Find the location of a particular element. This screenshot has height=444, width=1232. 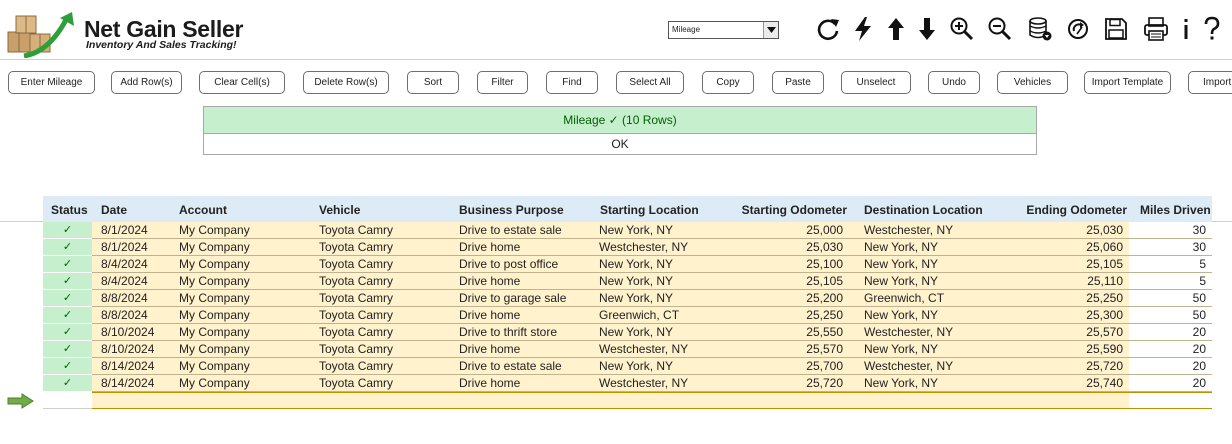

starting-odometer-cell: 25,100 is located at coordinates (788, 264).